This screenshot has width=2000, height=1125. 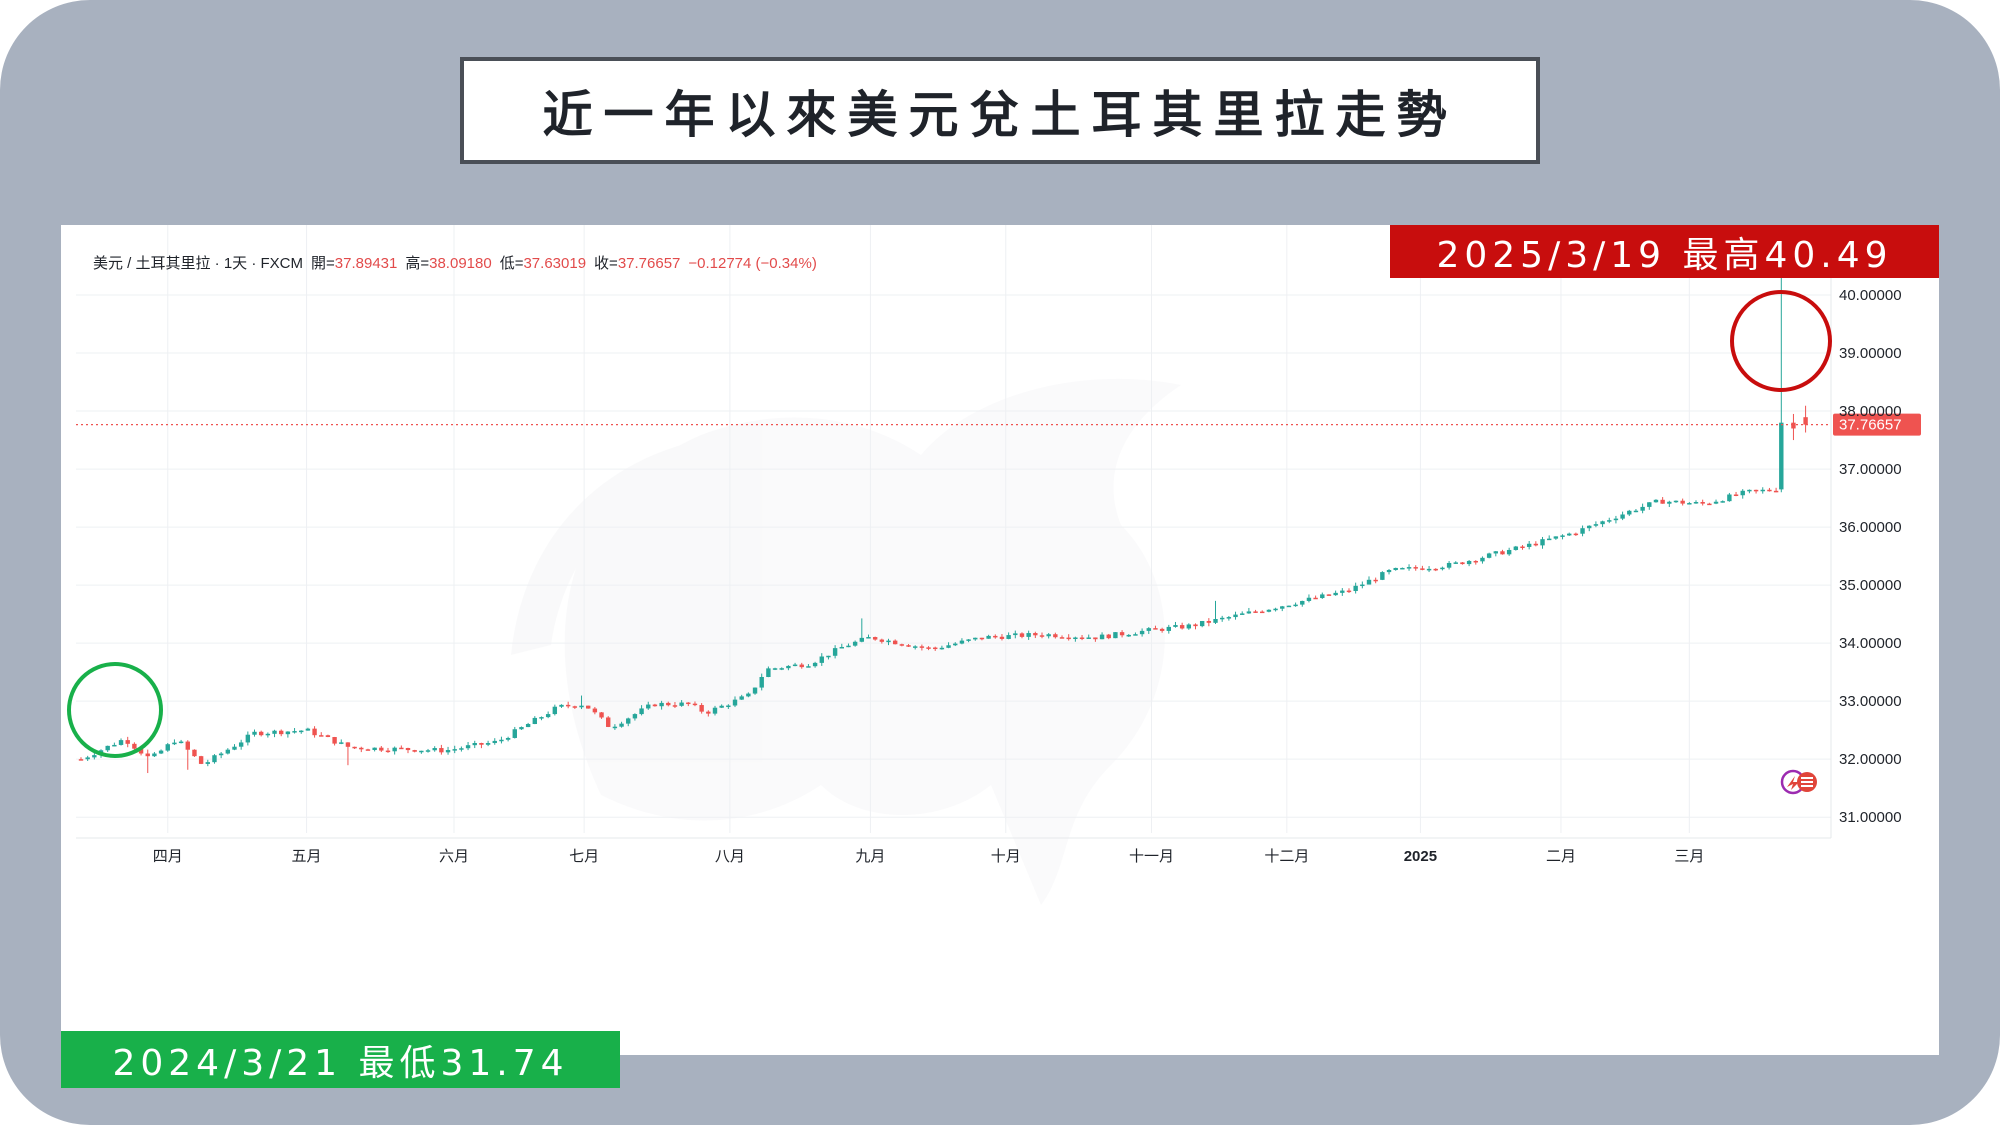 I want to click on y-tick-label: 37.00000, so click(x=1870, y=469).